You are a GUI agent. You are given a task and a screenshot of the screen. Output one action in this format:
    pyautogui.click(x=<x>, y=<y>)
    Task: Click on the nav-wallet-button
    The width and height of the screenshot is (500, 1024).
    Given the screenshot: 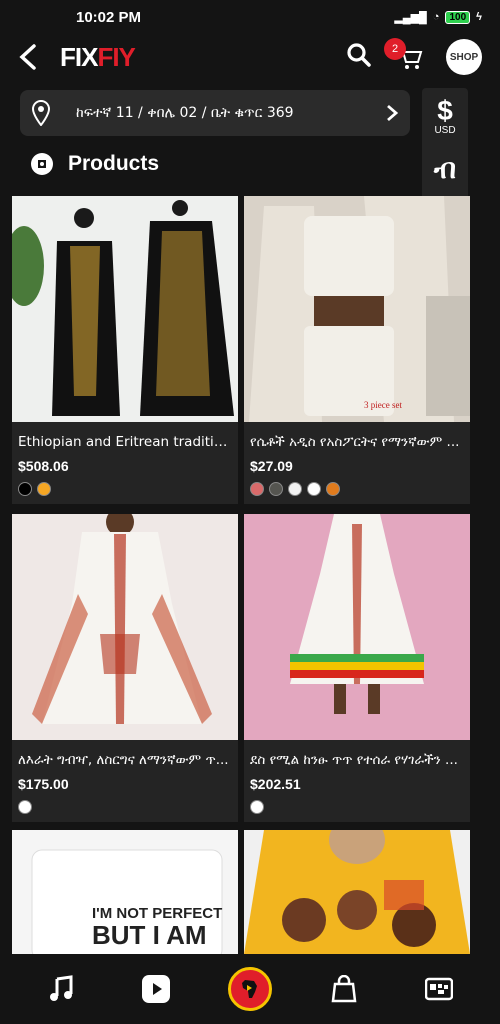 What is the action you would take?
    pyautogui.click(x=439, y=989)
    